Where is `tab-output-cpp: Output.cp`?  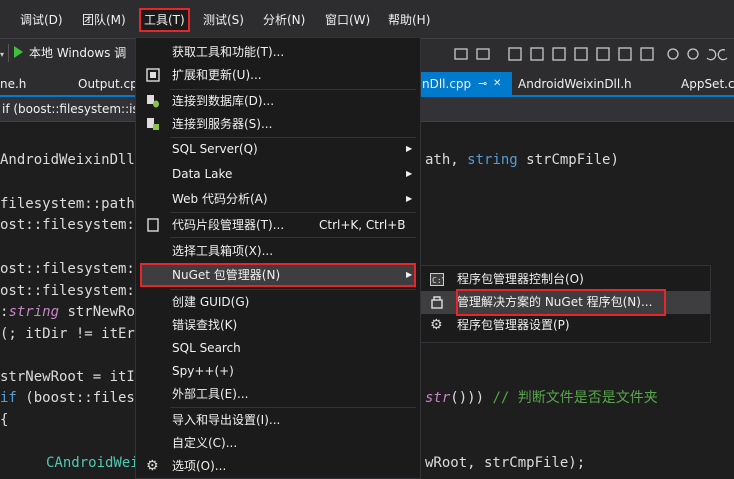 tab-output-cpp: Output.cp is located at coordinates (108, 84).